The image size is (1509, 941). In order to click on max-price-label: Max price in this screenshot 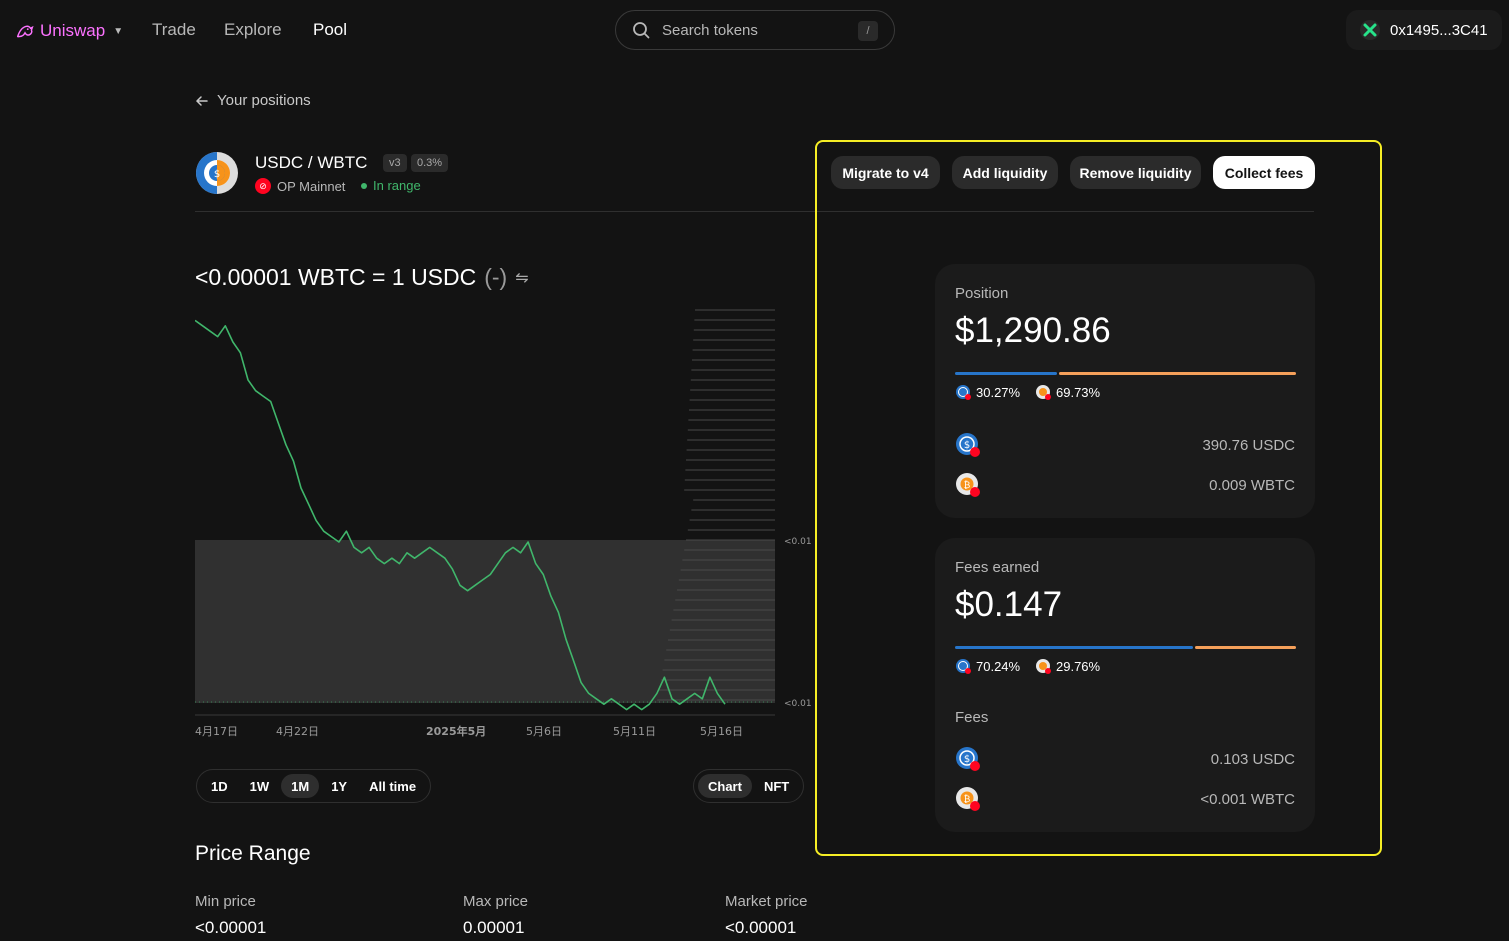, I will do `click(496, 901)`.